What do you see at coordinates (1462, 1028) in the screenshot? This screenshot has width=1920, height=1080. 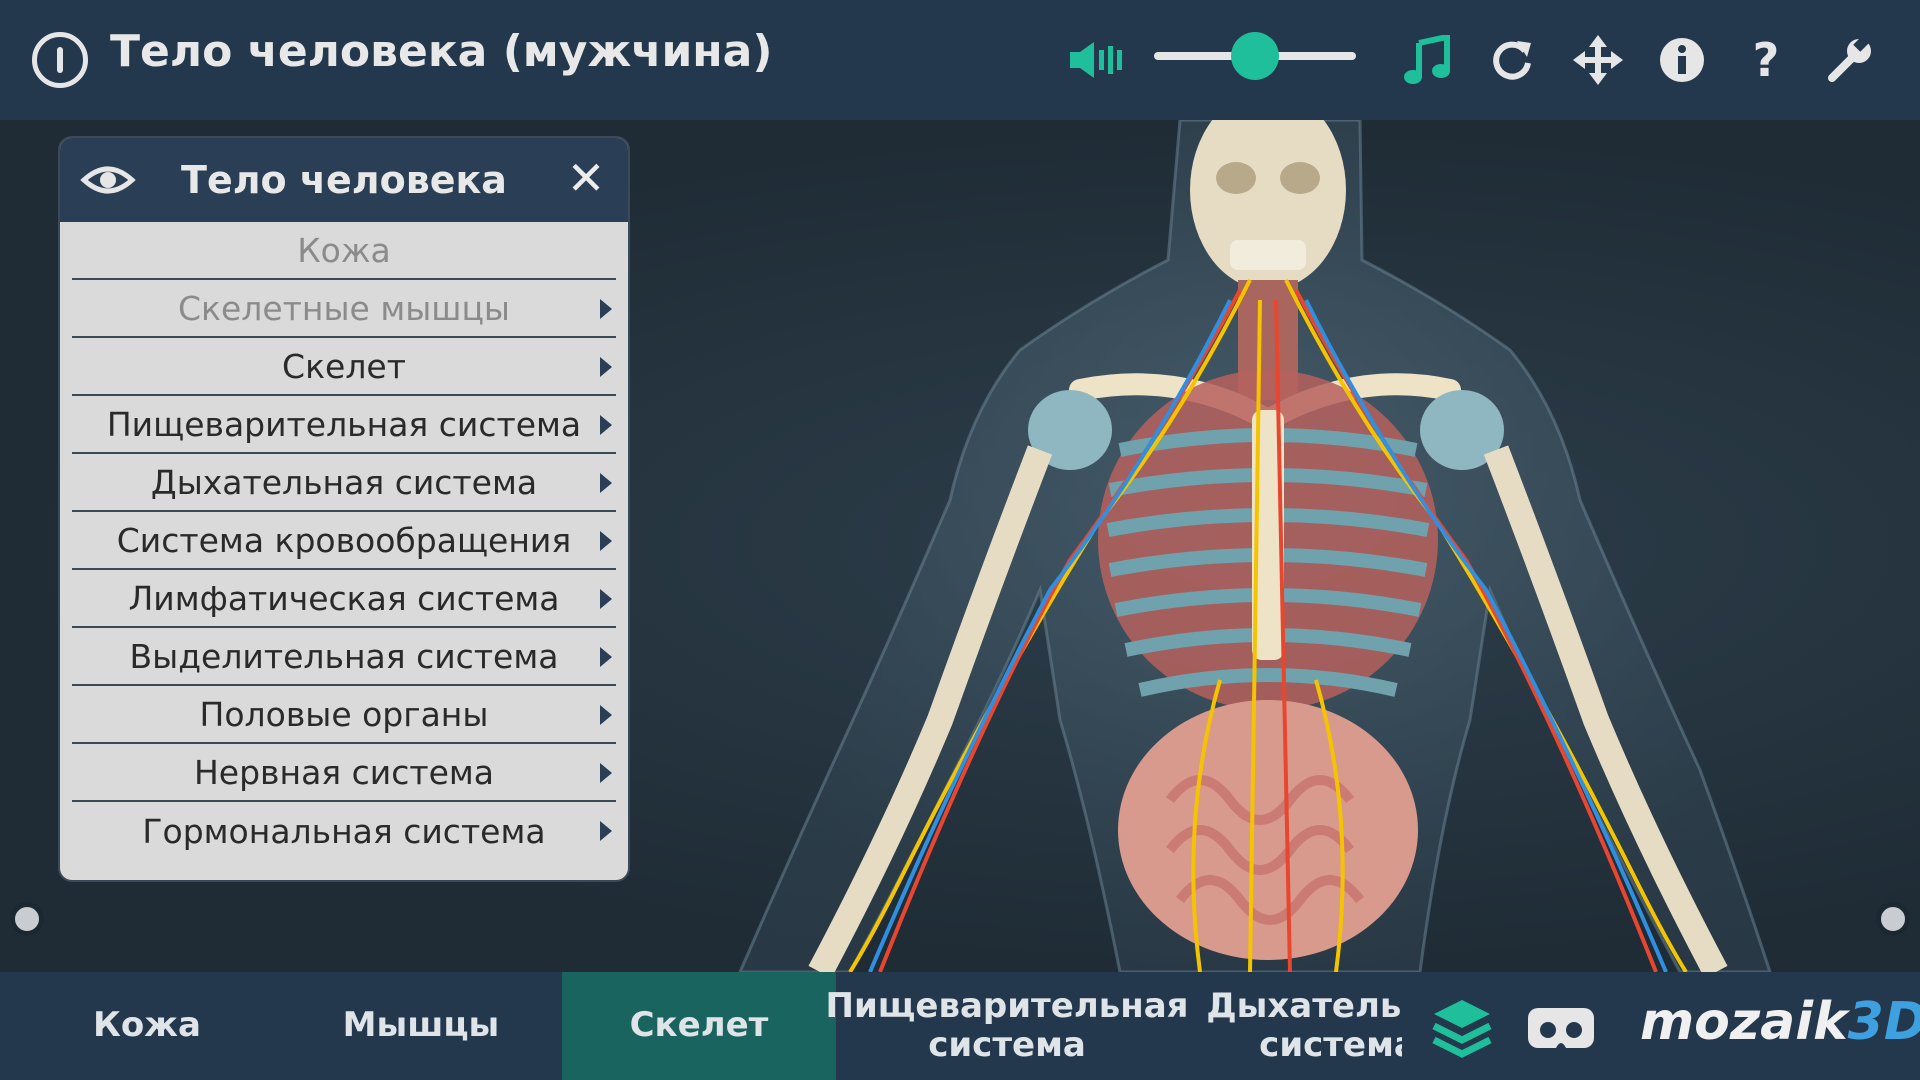 I see `layers-icon` at bounding box center [1462, 1028].